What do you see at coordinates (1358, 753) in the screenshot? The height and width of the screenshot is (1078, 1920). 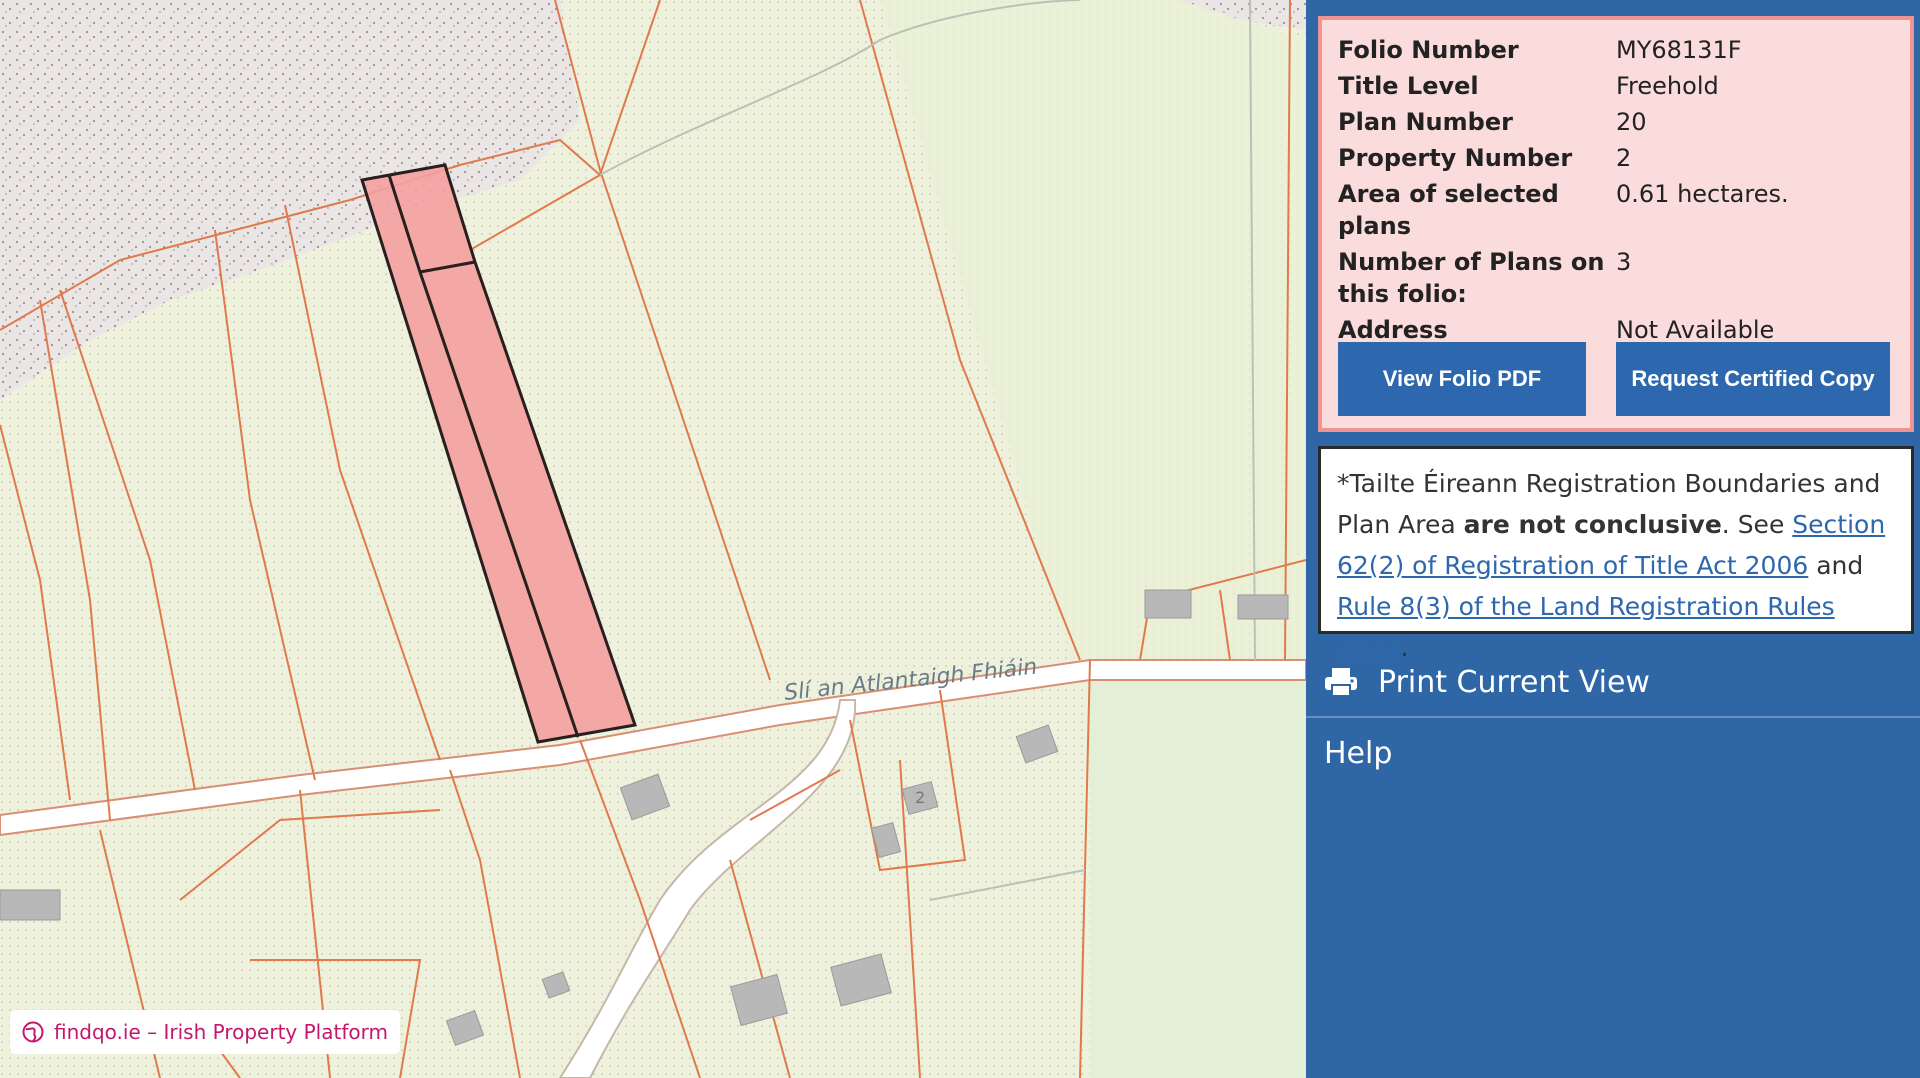 I see `help-label: Help` at bounding box center [1358, 753].